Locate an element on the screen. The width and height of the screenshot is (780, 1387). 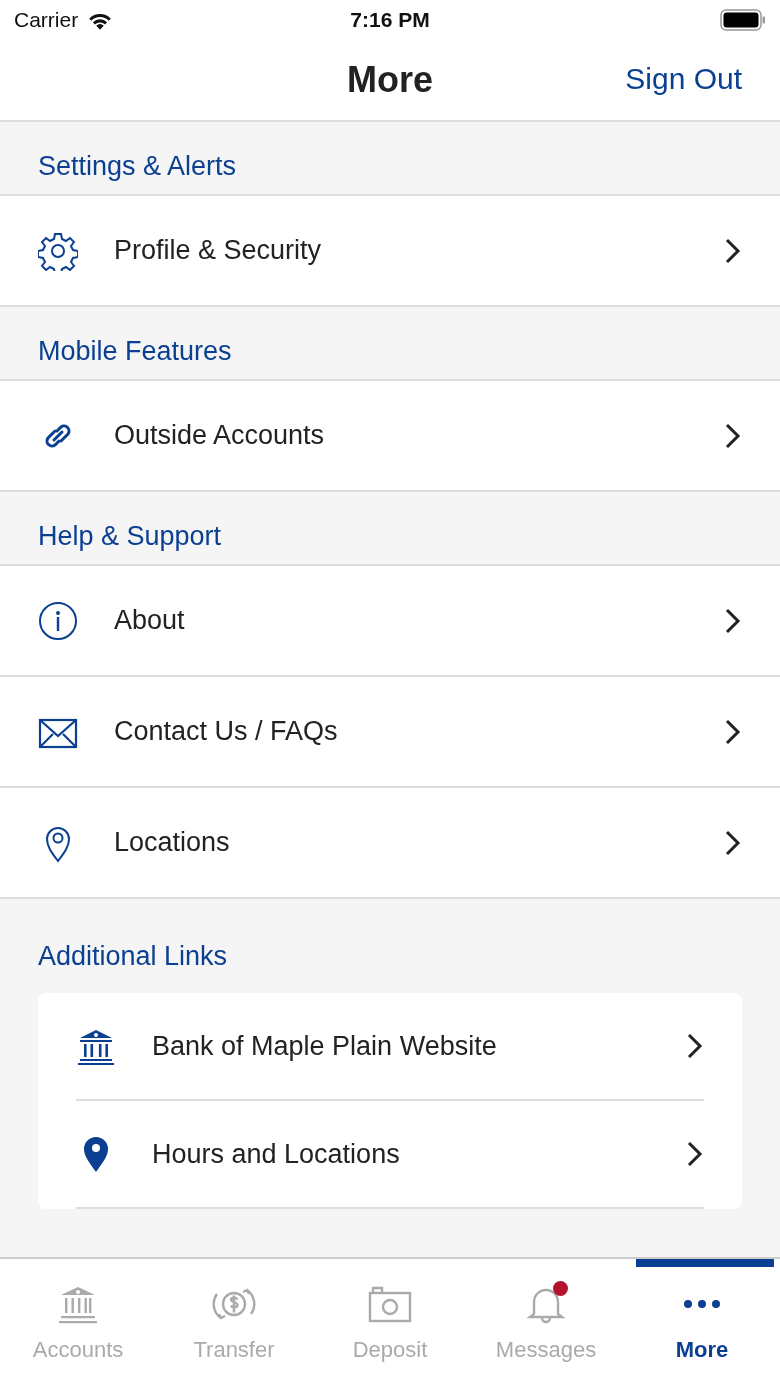
item-label: About is located at coordinates (150, 620).